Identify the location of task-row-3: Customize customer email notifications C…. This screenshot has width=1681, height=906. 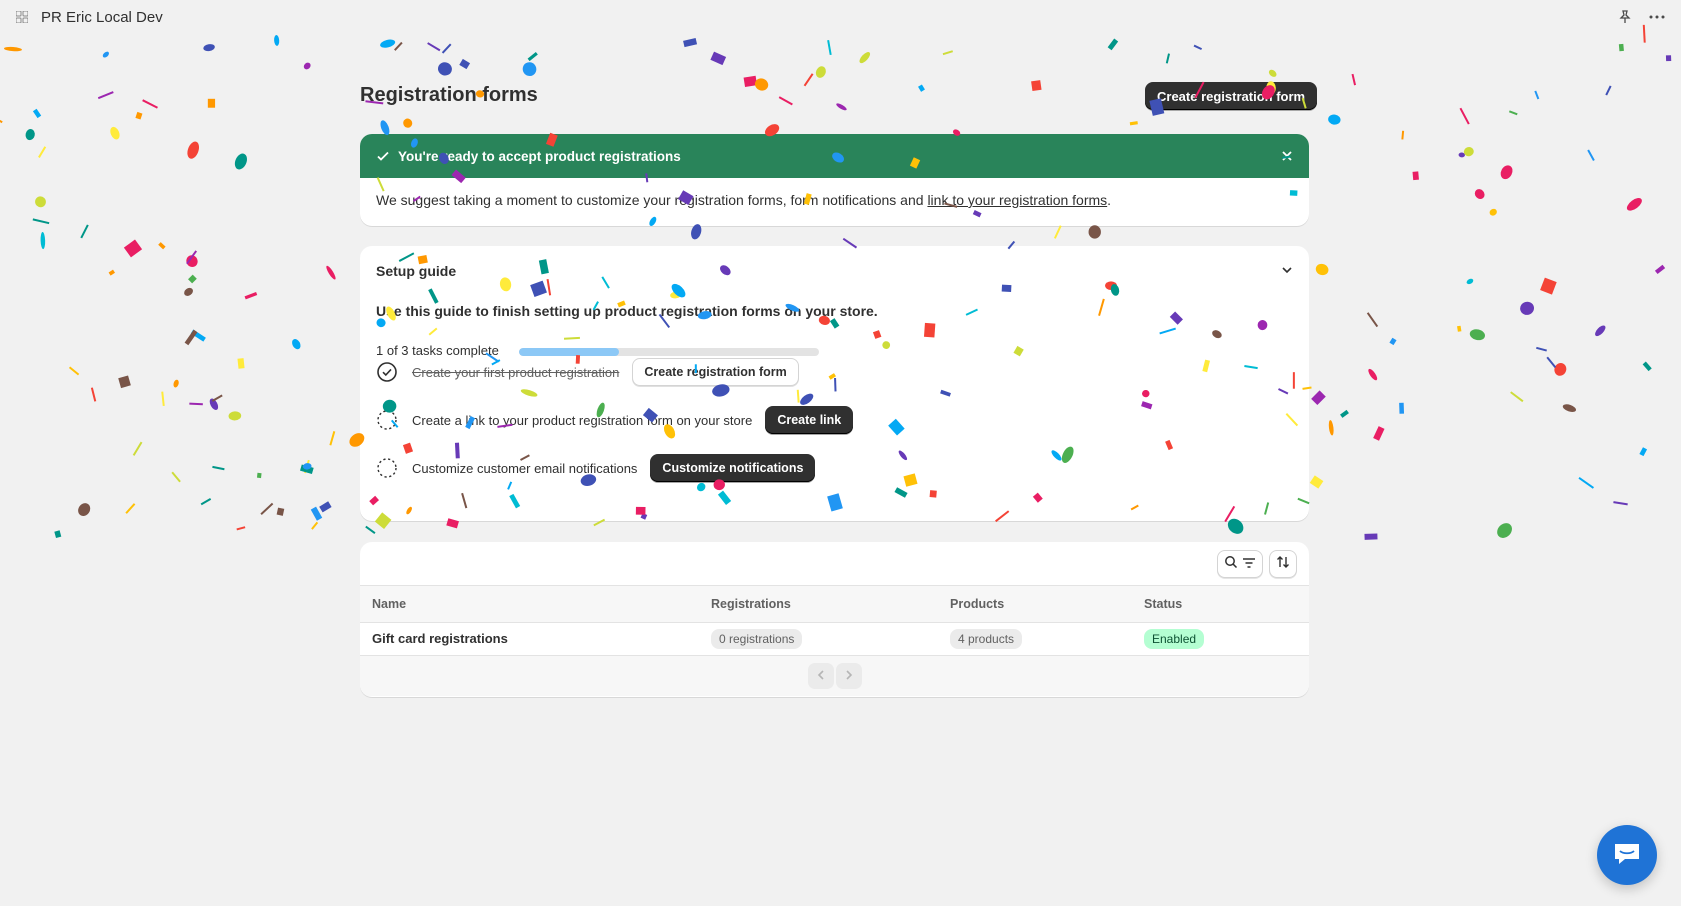
(596, 468).